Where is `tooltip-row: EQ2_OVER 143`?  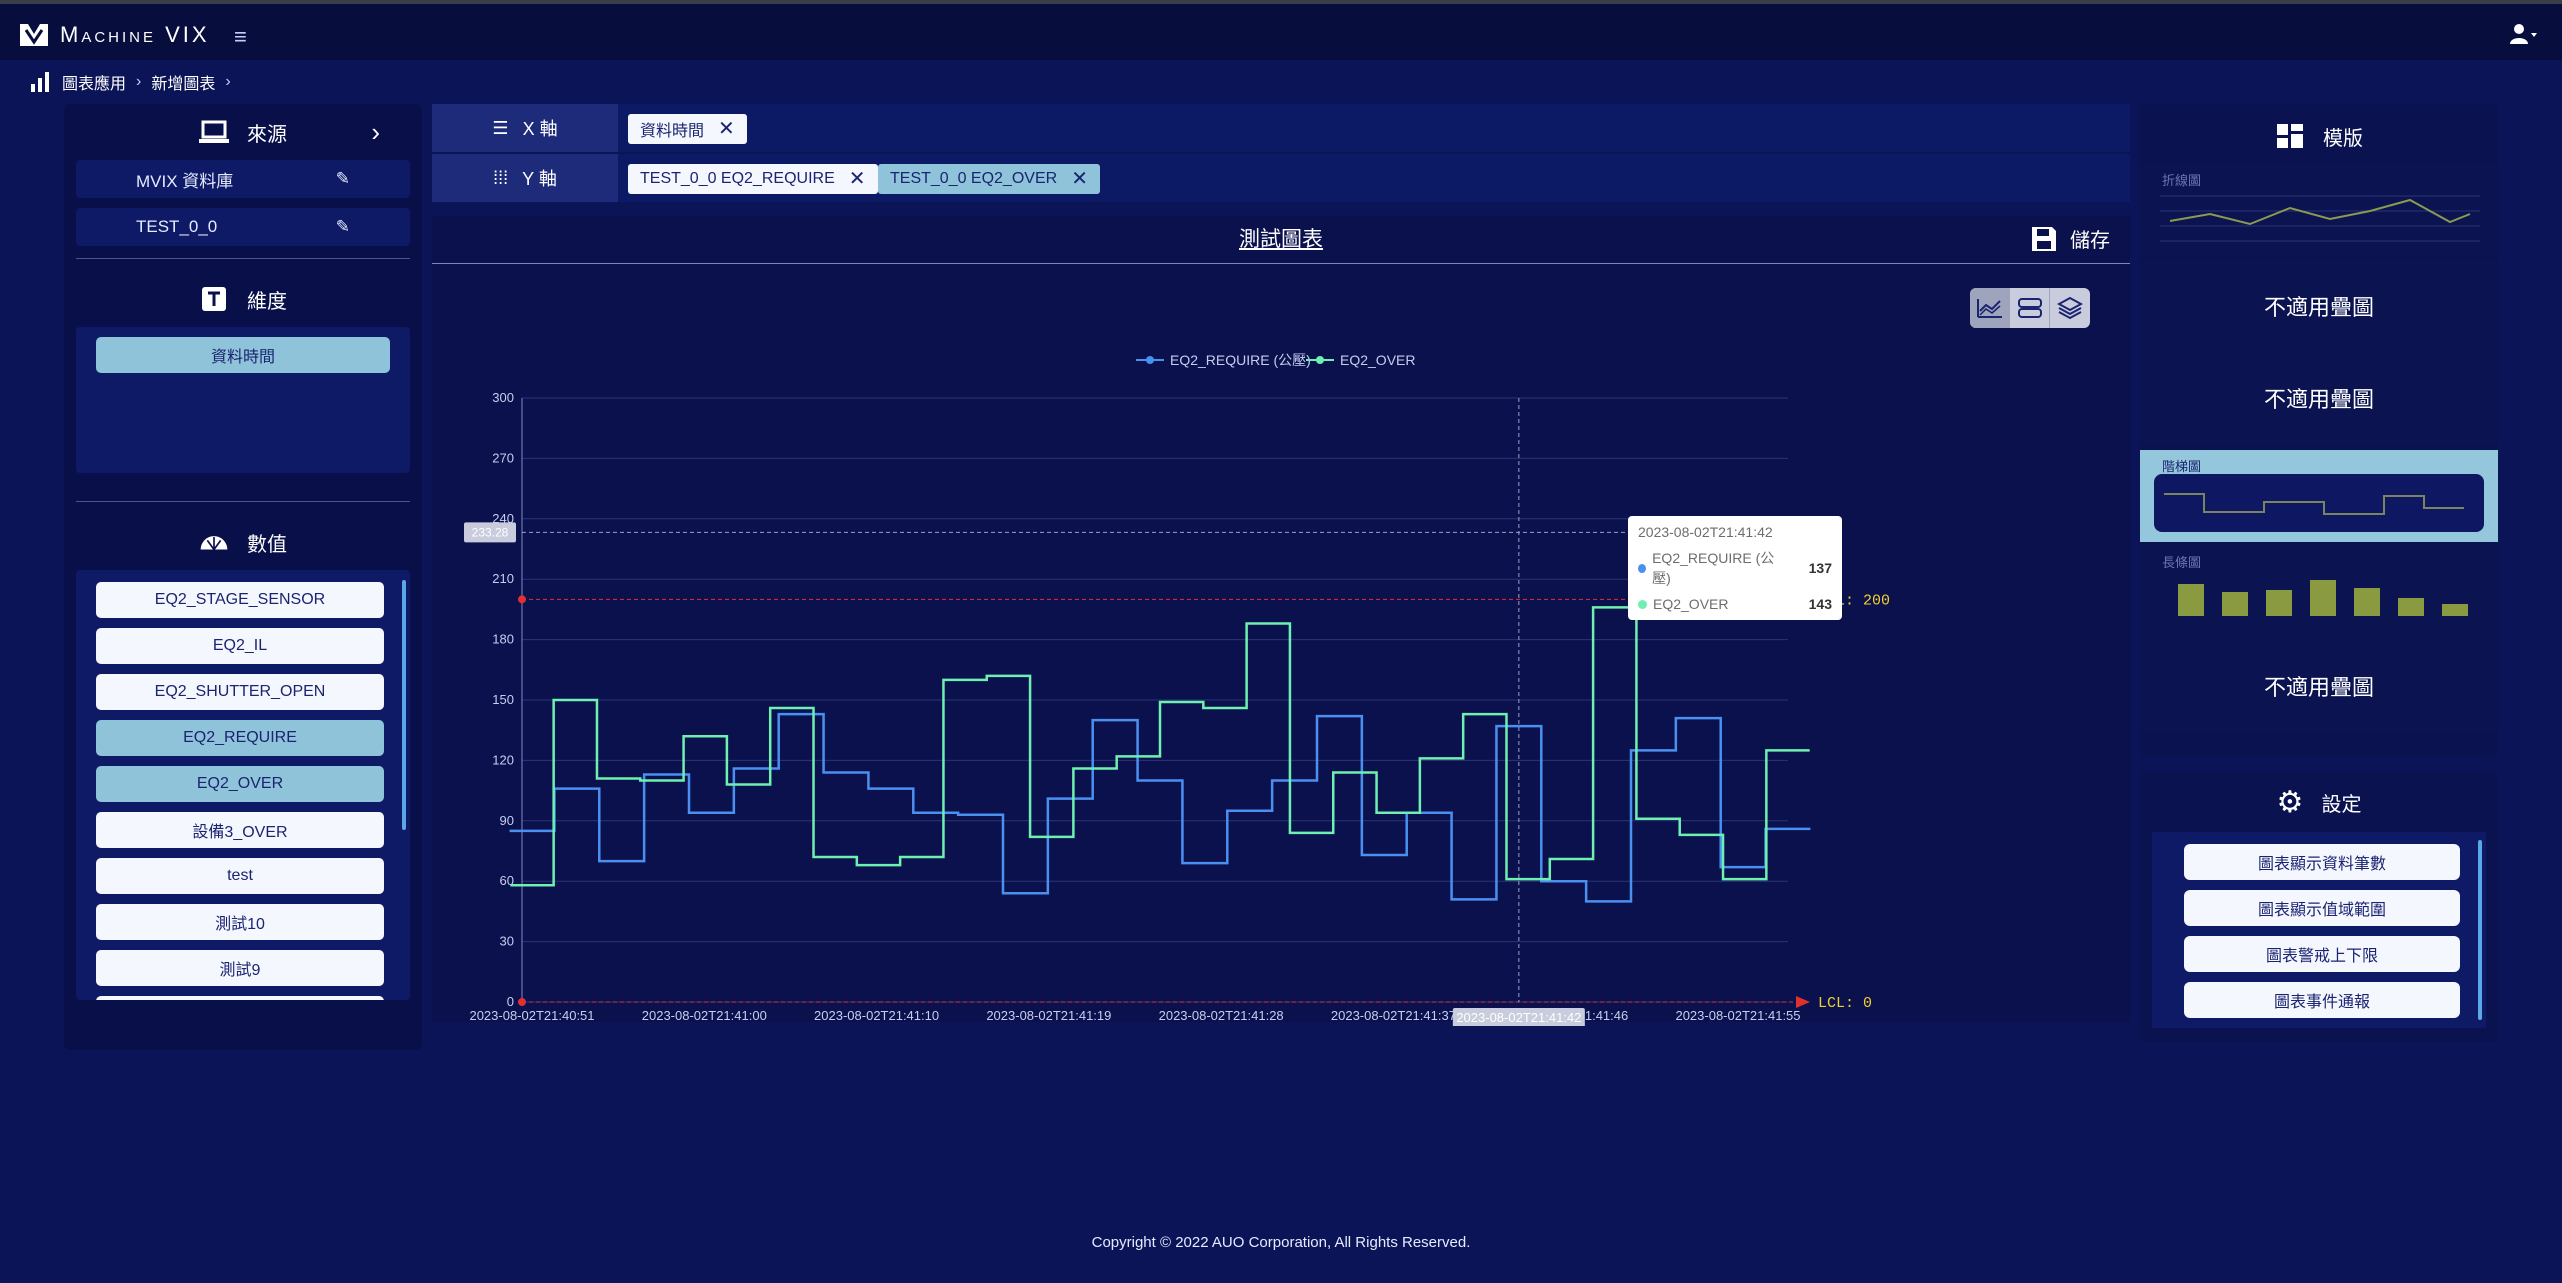 tooltip-row: EQ2_OVER 143 is located at coordinates (1735, 604).